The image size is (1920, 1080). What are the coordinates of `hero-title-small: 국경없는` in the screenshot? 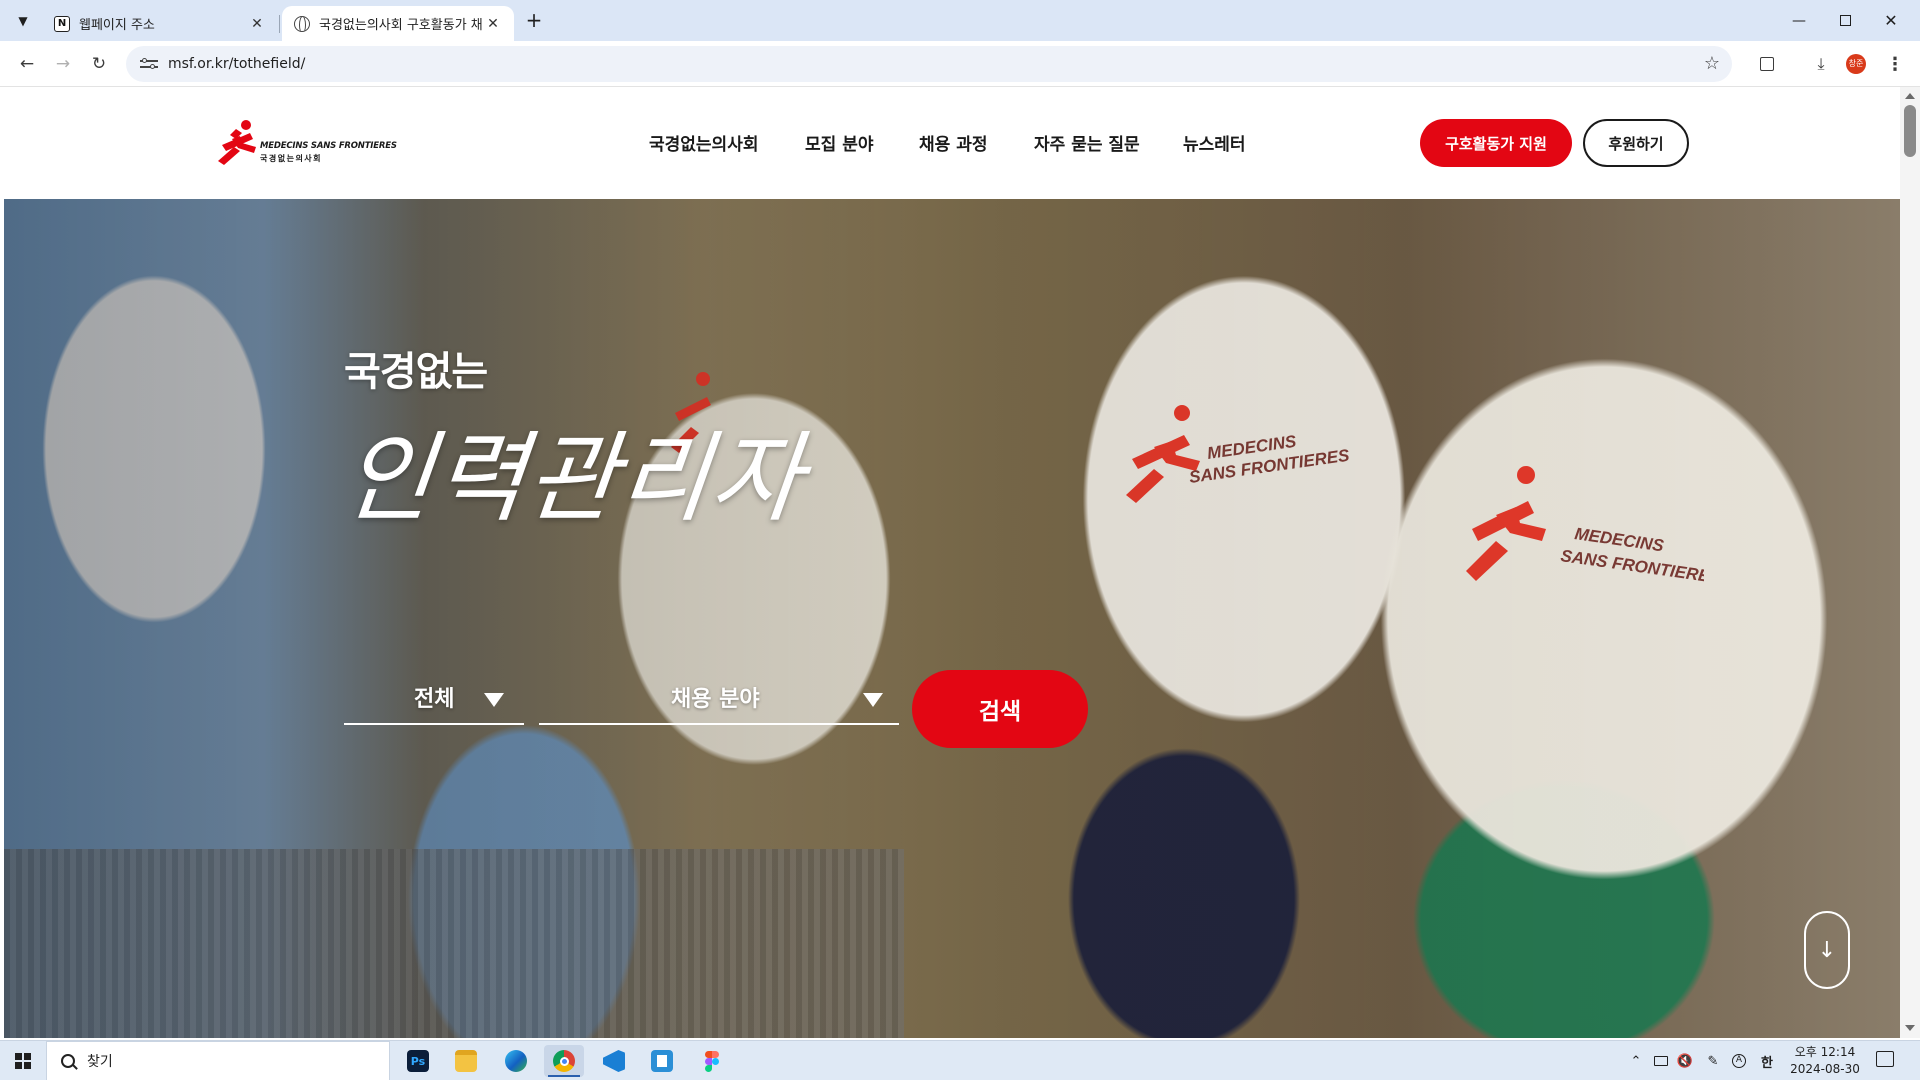 It's located at (416, 372).